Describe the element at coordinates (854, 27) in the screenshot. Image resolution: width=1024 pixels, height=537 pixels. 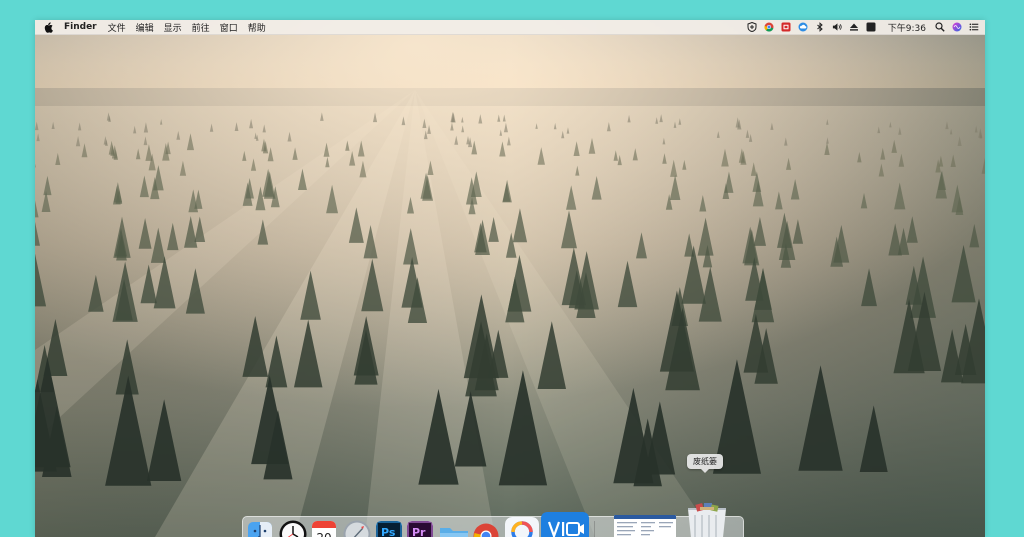
I see `eject-icon` at that location.